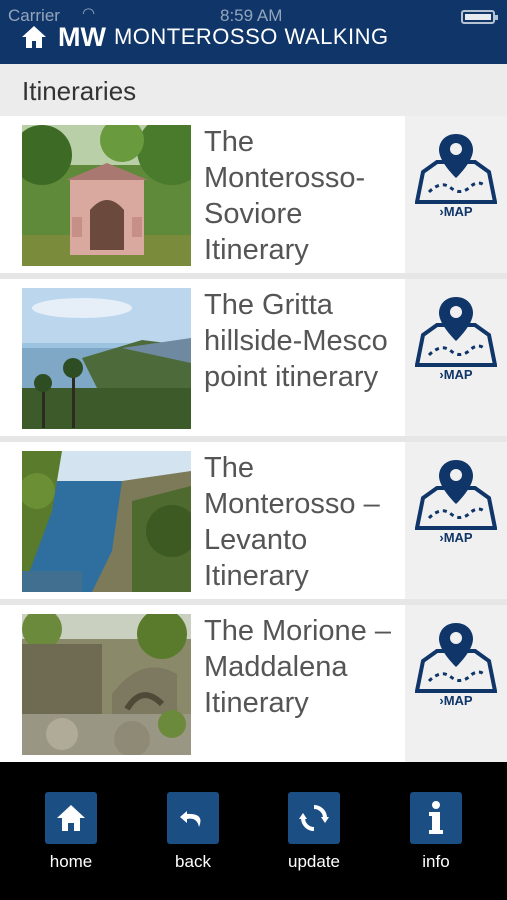  I want to click on battery-icon, so click(479, 17).